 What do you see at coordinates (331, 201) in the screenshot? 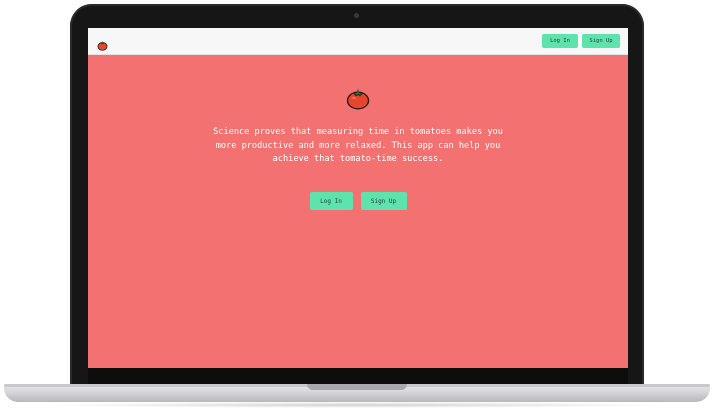
I see `hero-login-button: Log In` at bounding box center [331, 201].